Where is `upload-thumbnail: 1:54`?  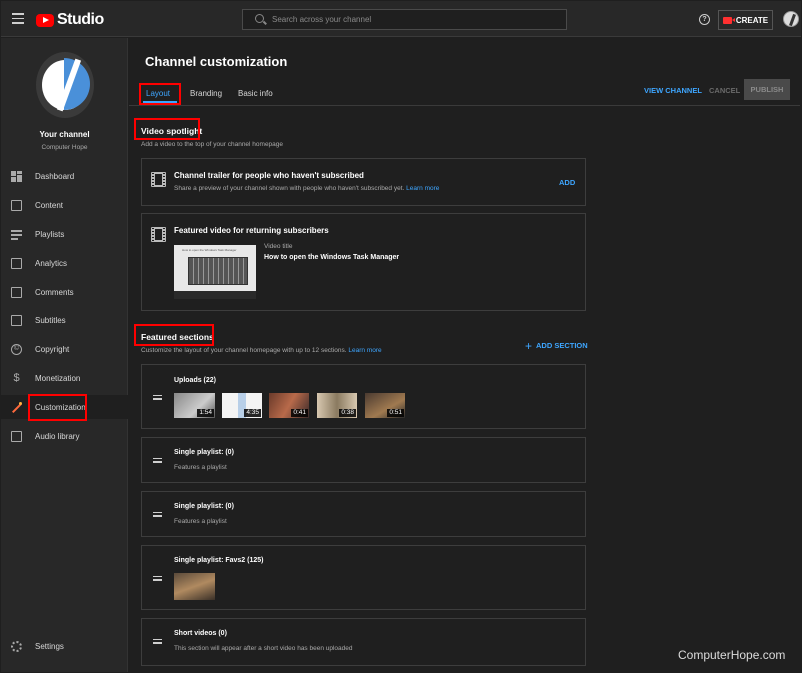 upload-thumbnail: 1:54 is located at coordinates (194, 405).